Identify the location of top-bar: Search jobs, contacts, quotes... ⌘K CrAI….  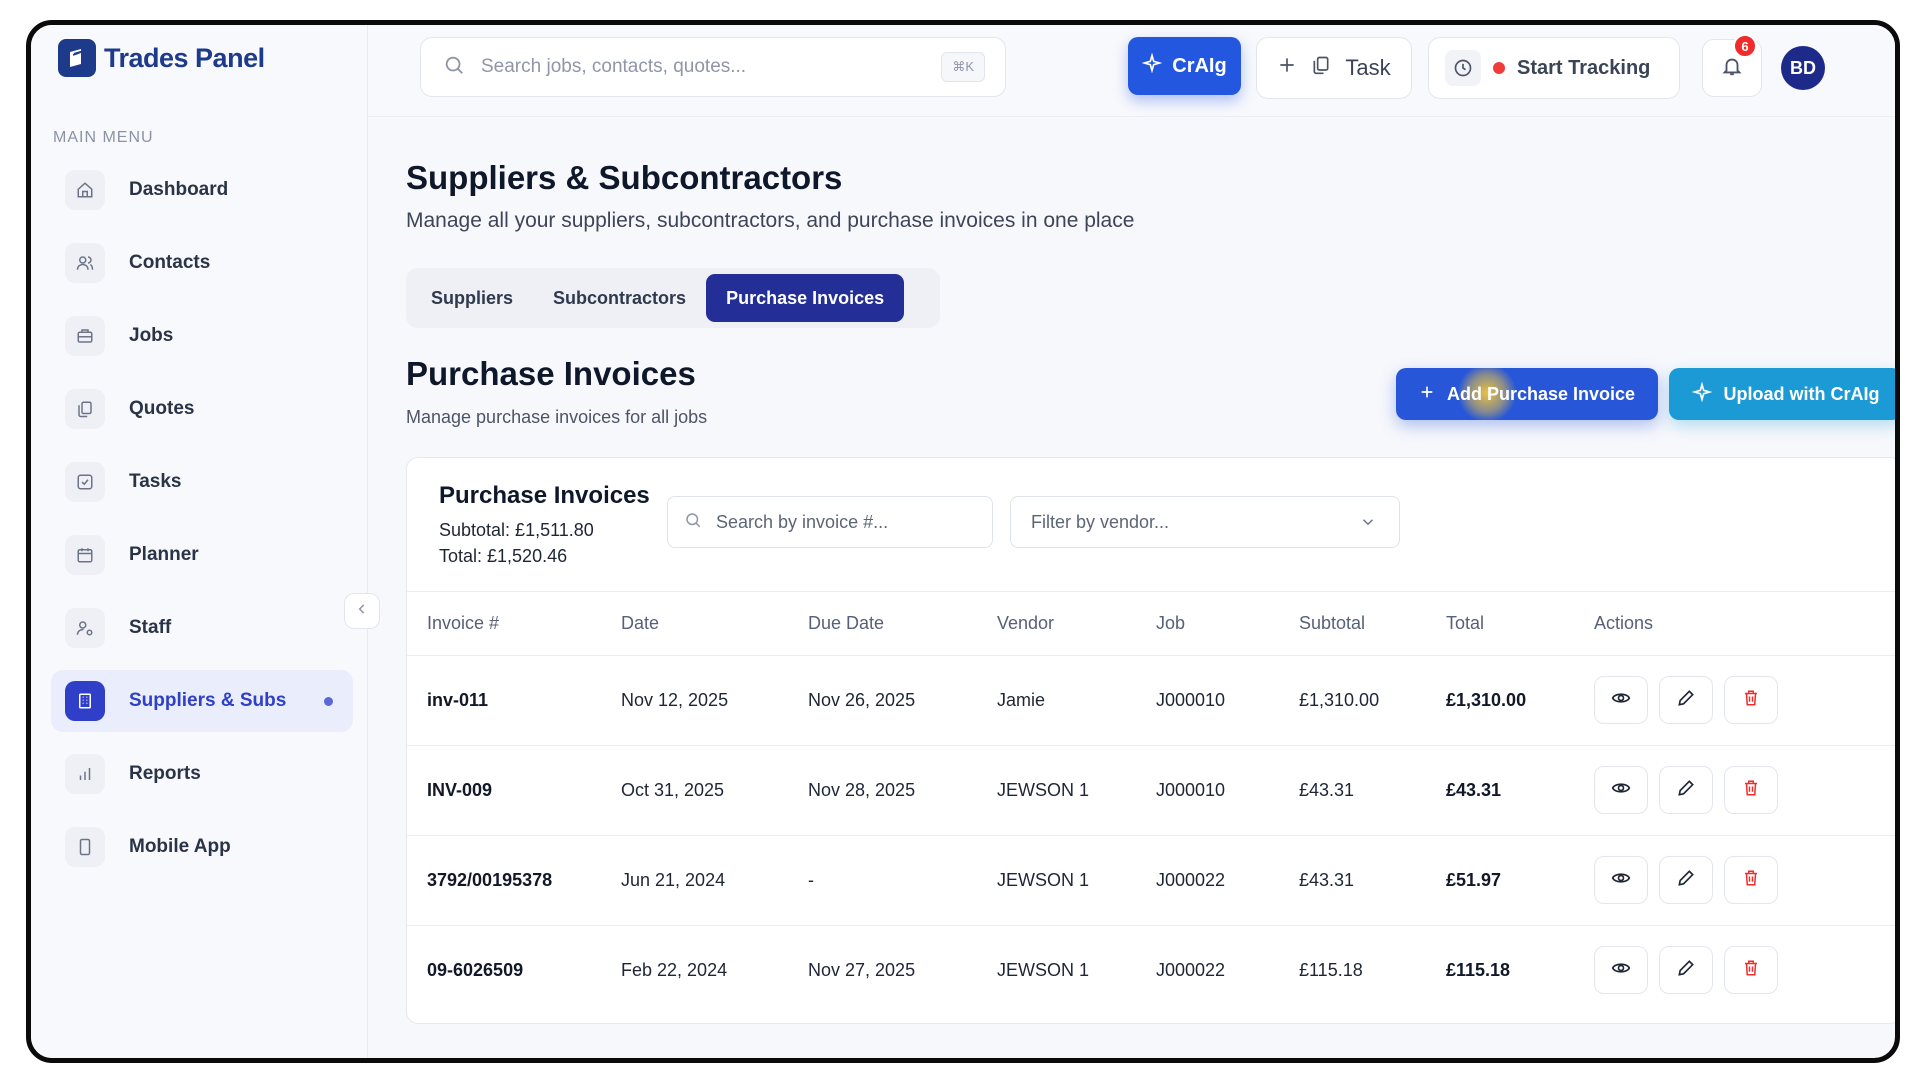
(1131, 71).